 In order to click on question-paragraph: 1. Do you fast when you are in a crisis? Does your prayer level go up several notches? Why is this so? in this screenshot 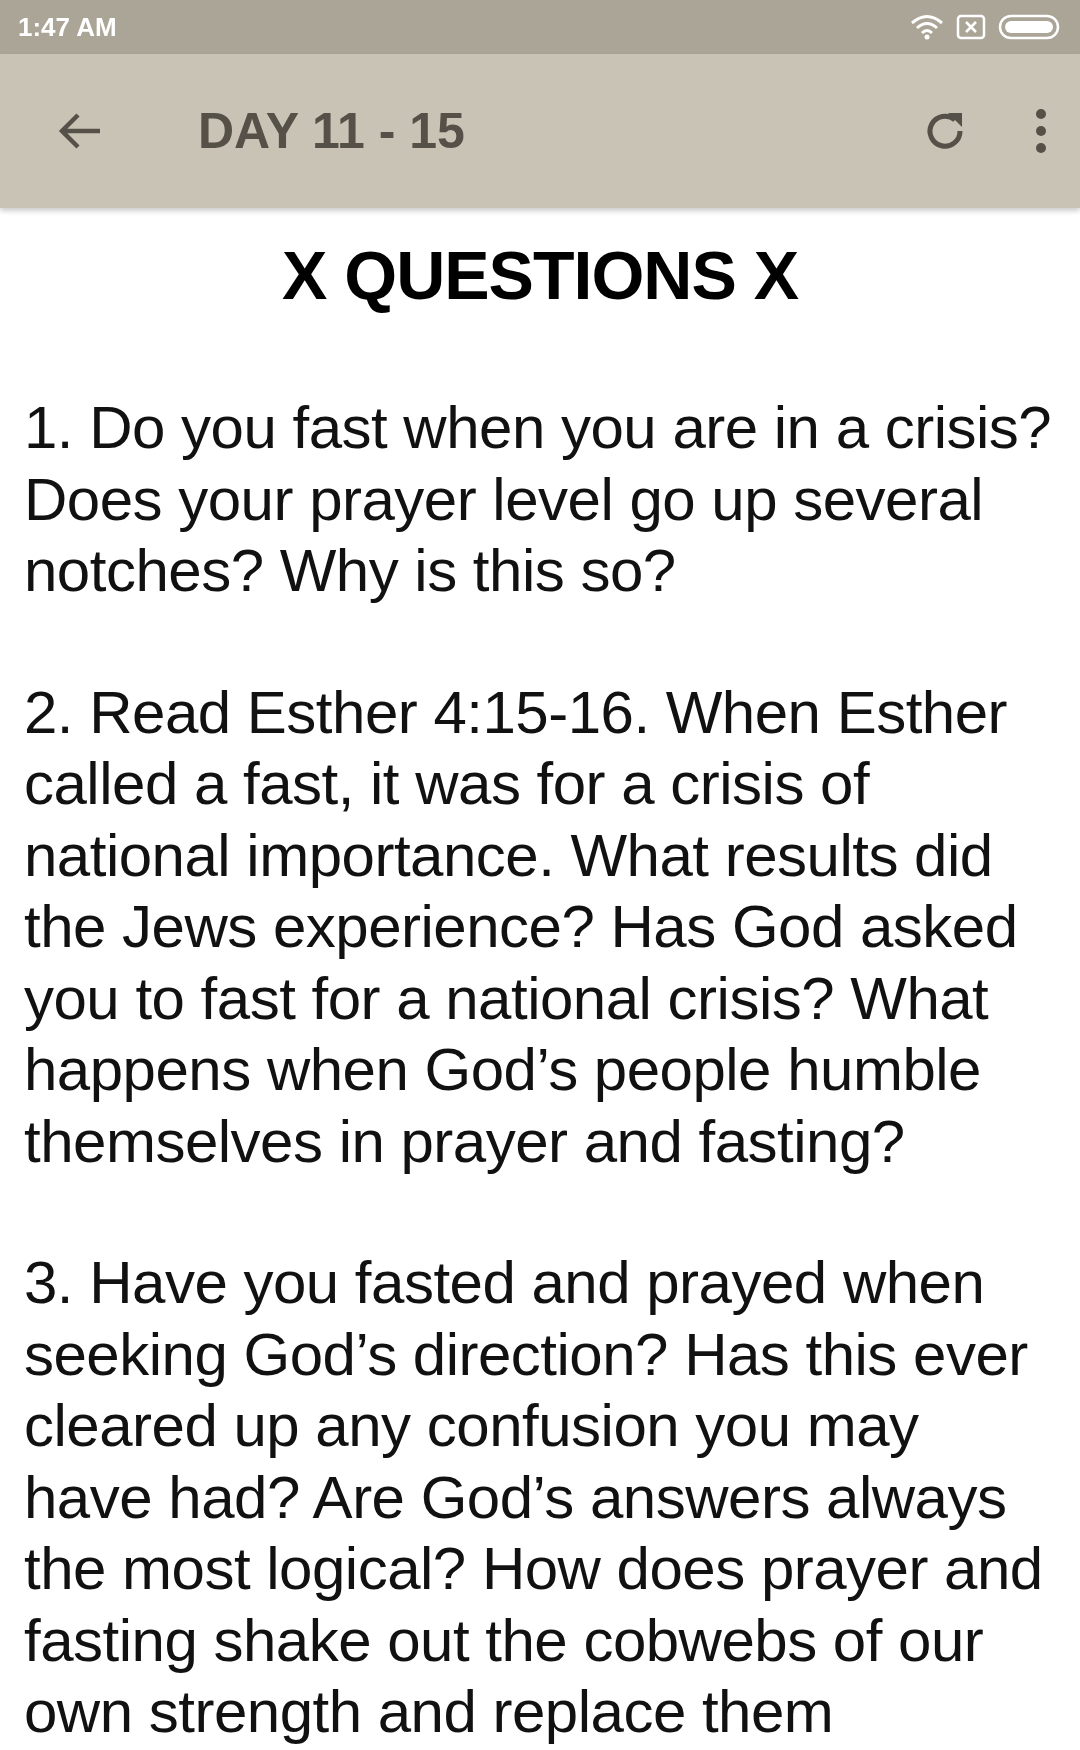, I will do `click(538, 499)`.